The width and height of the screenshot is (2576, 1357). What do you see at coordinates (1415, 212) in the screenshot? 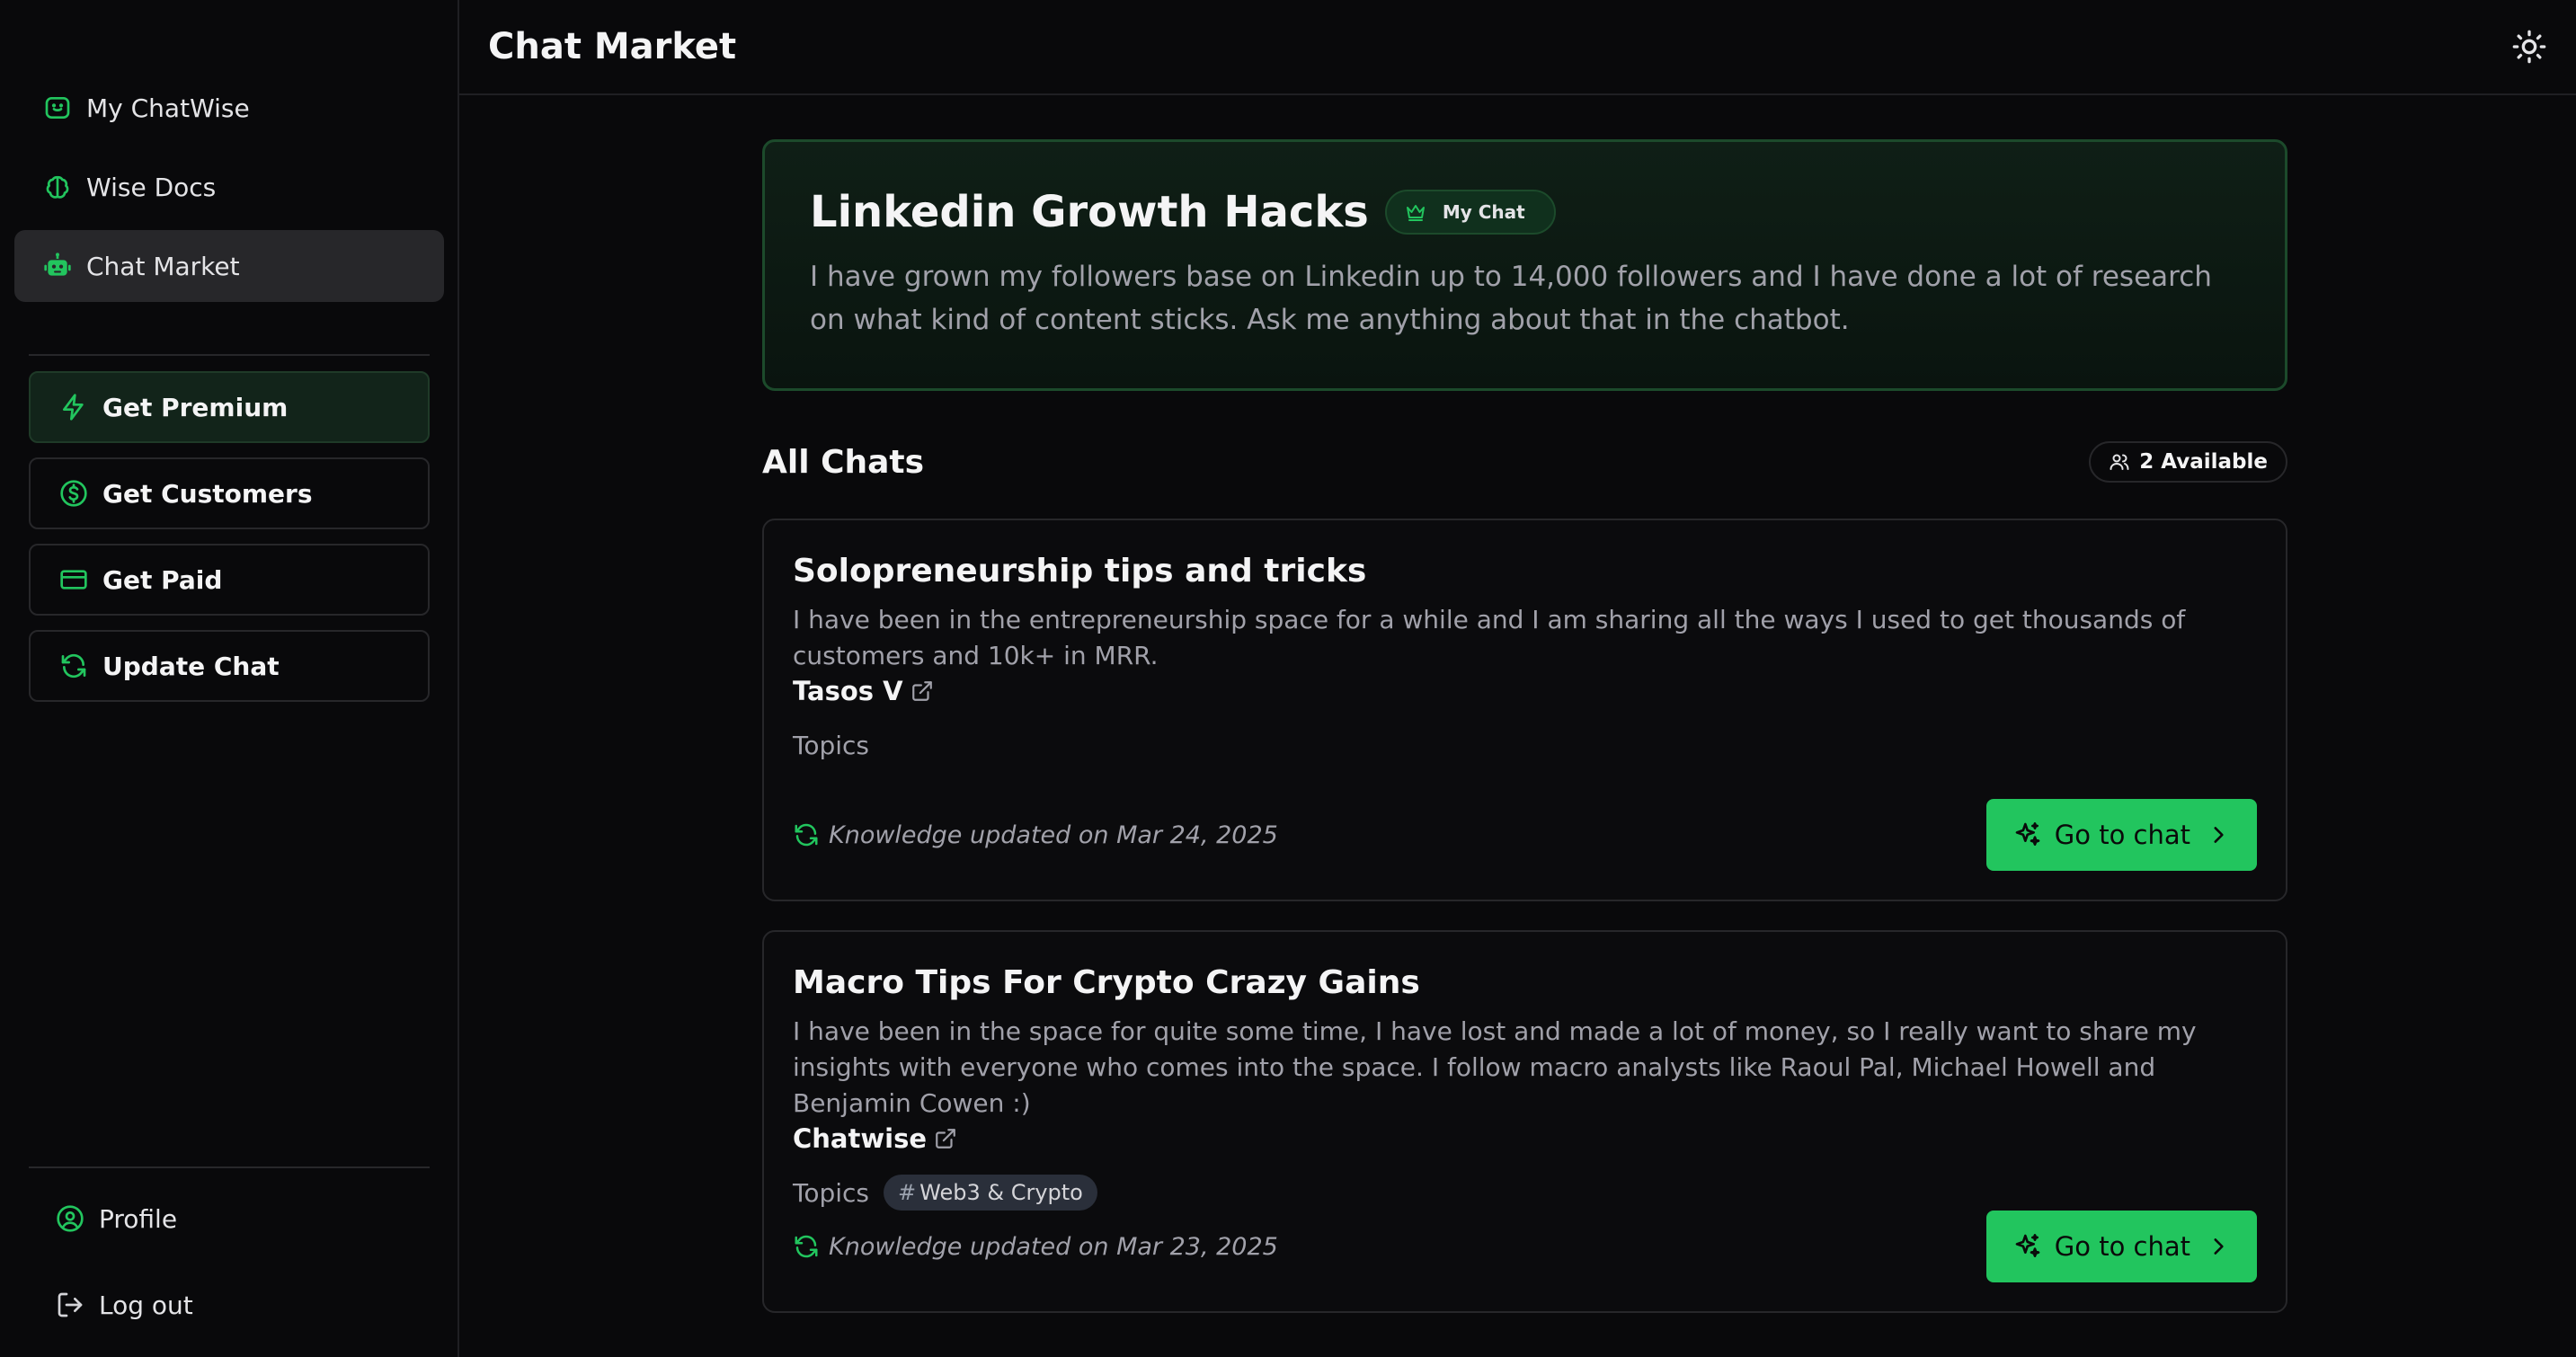
I see `crown-icon` at bounding box center [1415, 212].